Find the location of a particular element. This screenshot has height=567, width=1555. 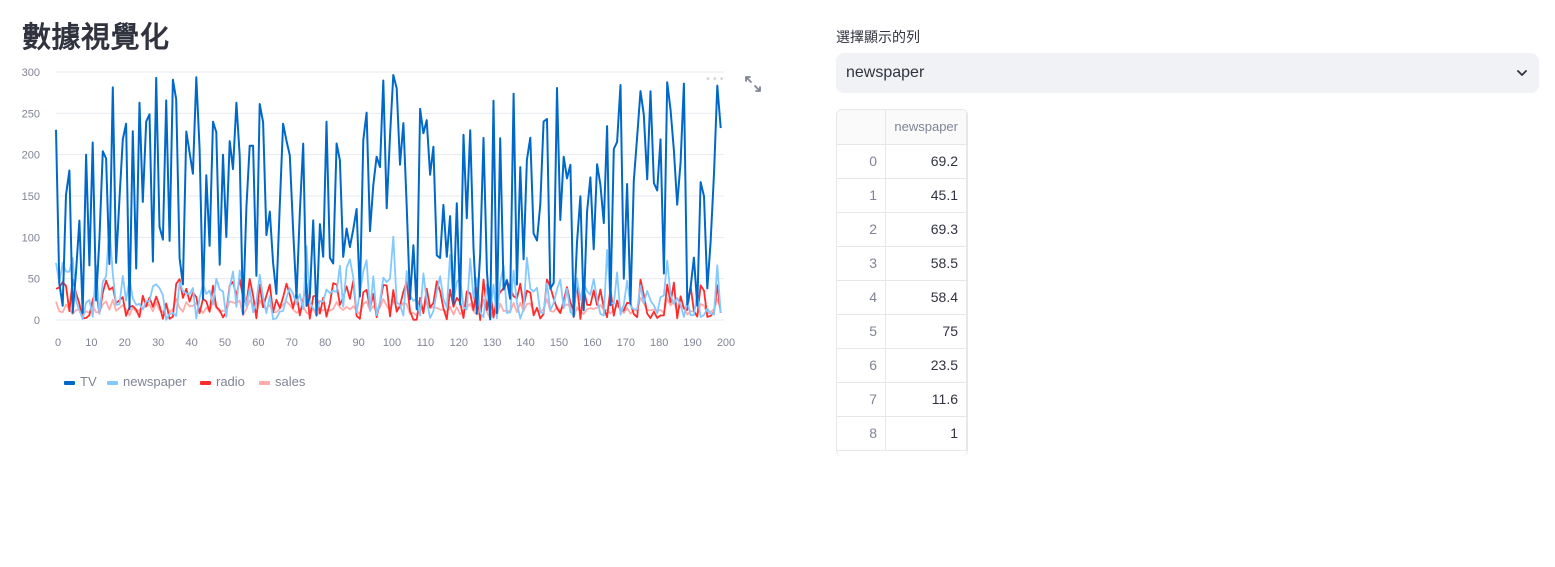

expand-icon is located at coordinates (753, 84).